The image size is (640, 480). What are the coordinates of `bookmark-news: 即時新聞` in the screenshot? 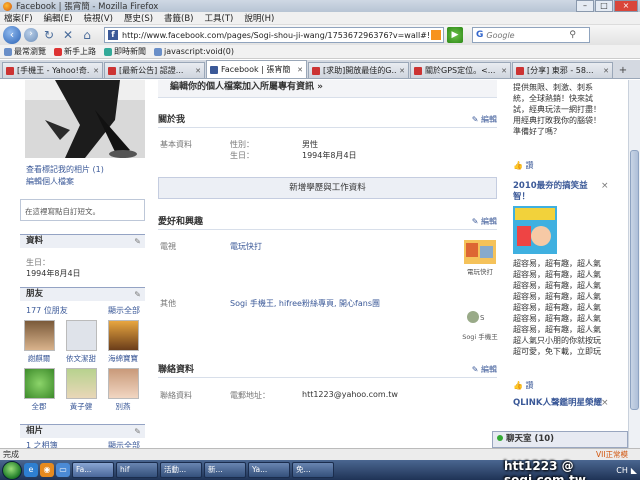 It's located at (125, 51).